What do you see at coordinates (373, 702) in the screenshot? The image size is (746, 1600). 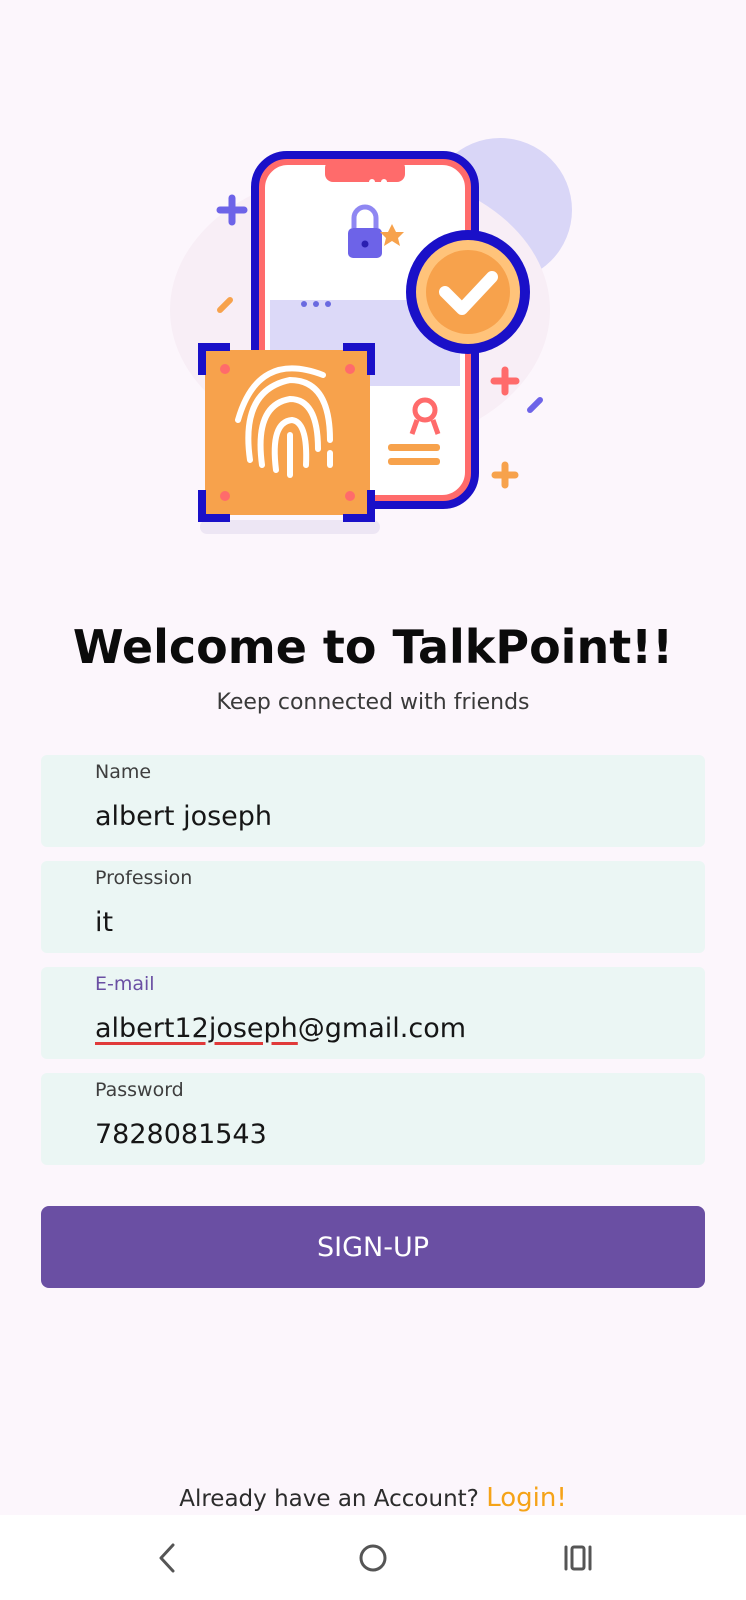 I see `page-subtitle: Keep connected with friends` at bounding box center [373, 702].